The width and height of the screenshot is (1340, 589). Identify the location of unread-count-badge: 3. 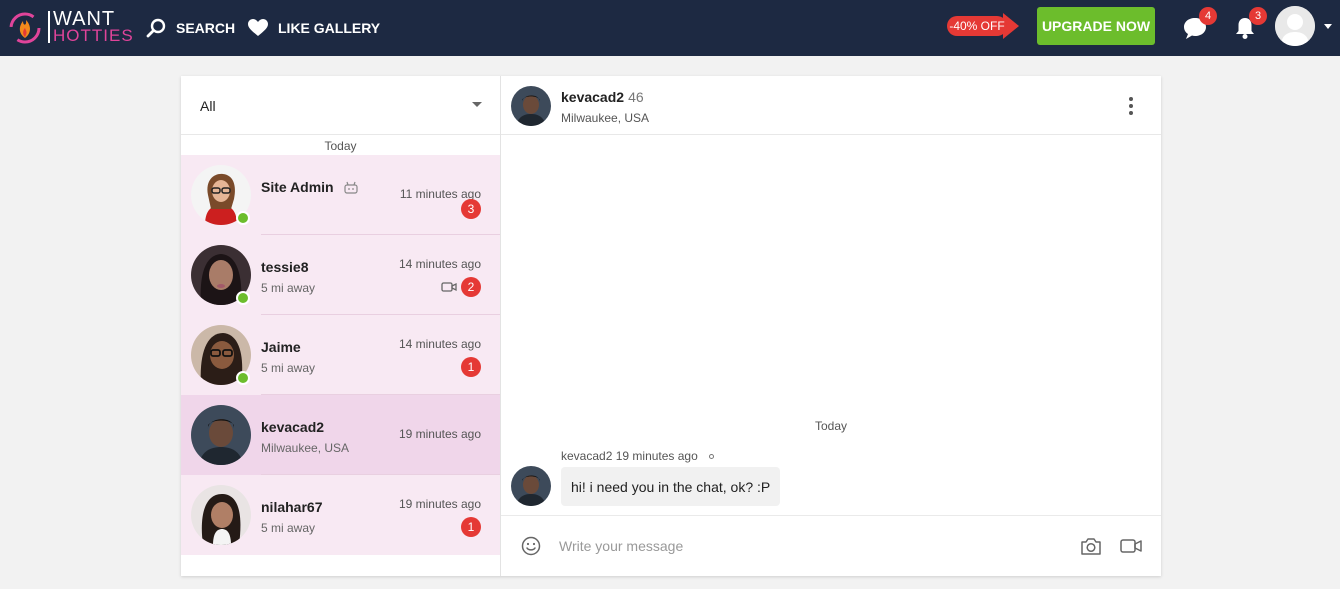
(471, 209).